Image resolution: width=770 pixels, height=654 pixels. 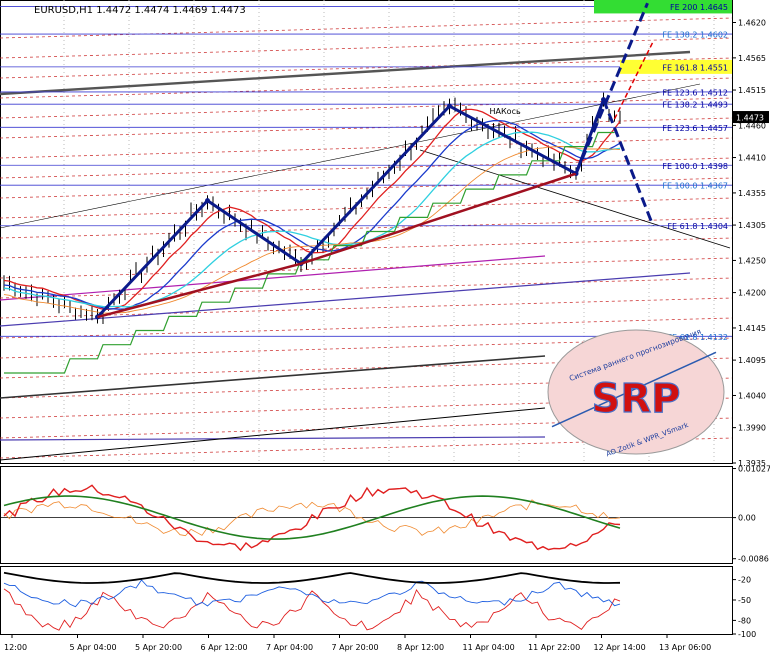 What do you see at coordinates (747, 634) in the screenshot?
I see `osc2-tick-label: -100` at bounding box center [747, 634].